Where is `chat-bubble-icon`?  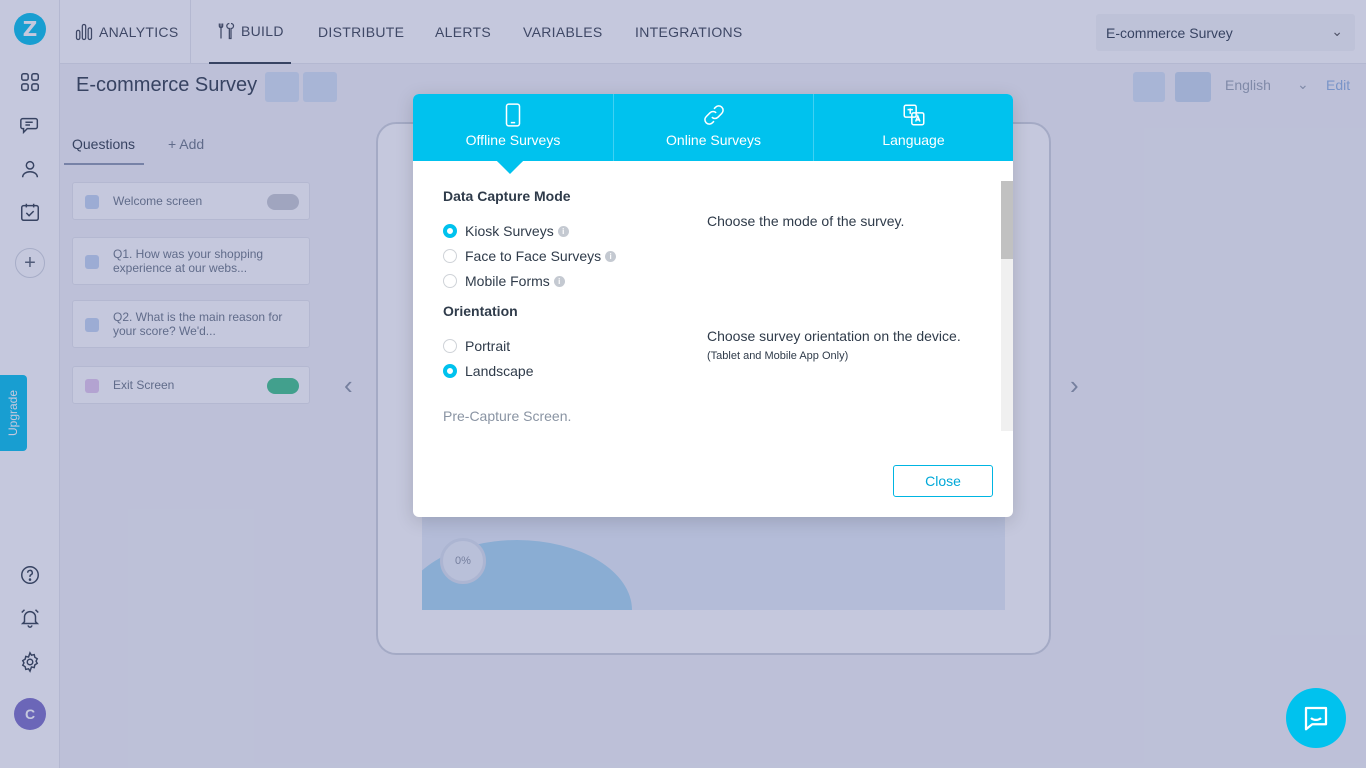 chat-bubble-icon is located at coordinates (1316, 718).